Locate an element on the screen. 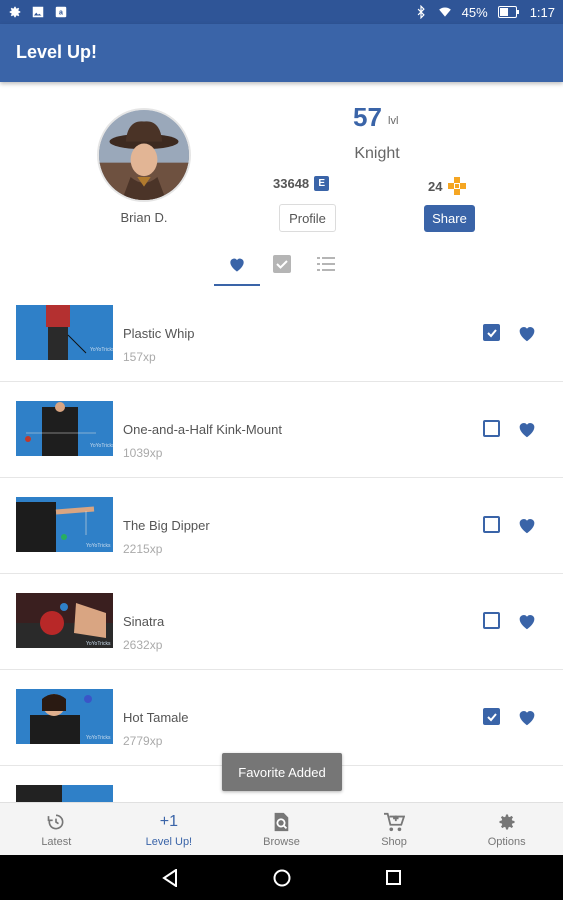 The image size is (563, 900). list-item: YoYoTricks Hot Tamale 2779xp is located at coordinates (281, 718).